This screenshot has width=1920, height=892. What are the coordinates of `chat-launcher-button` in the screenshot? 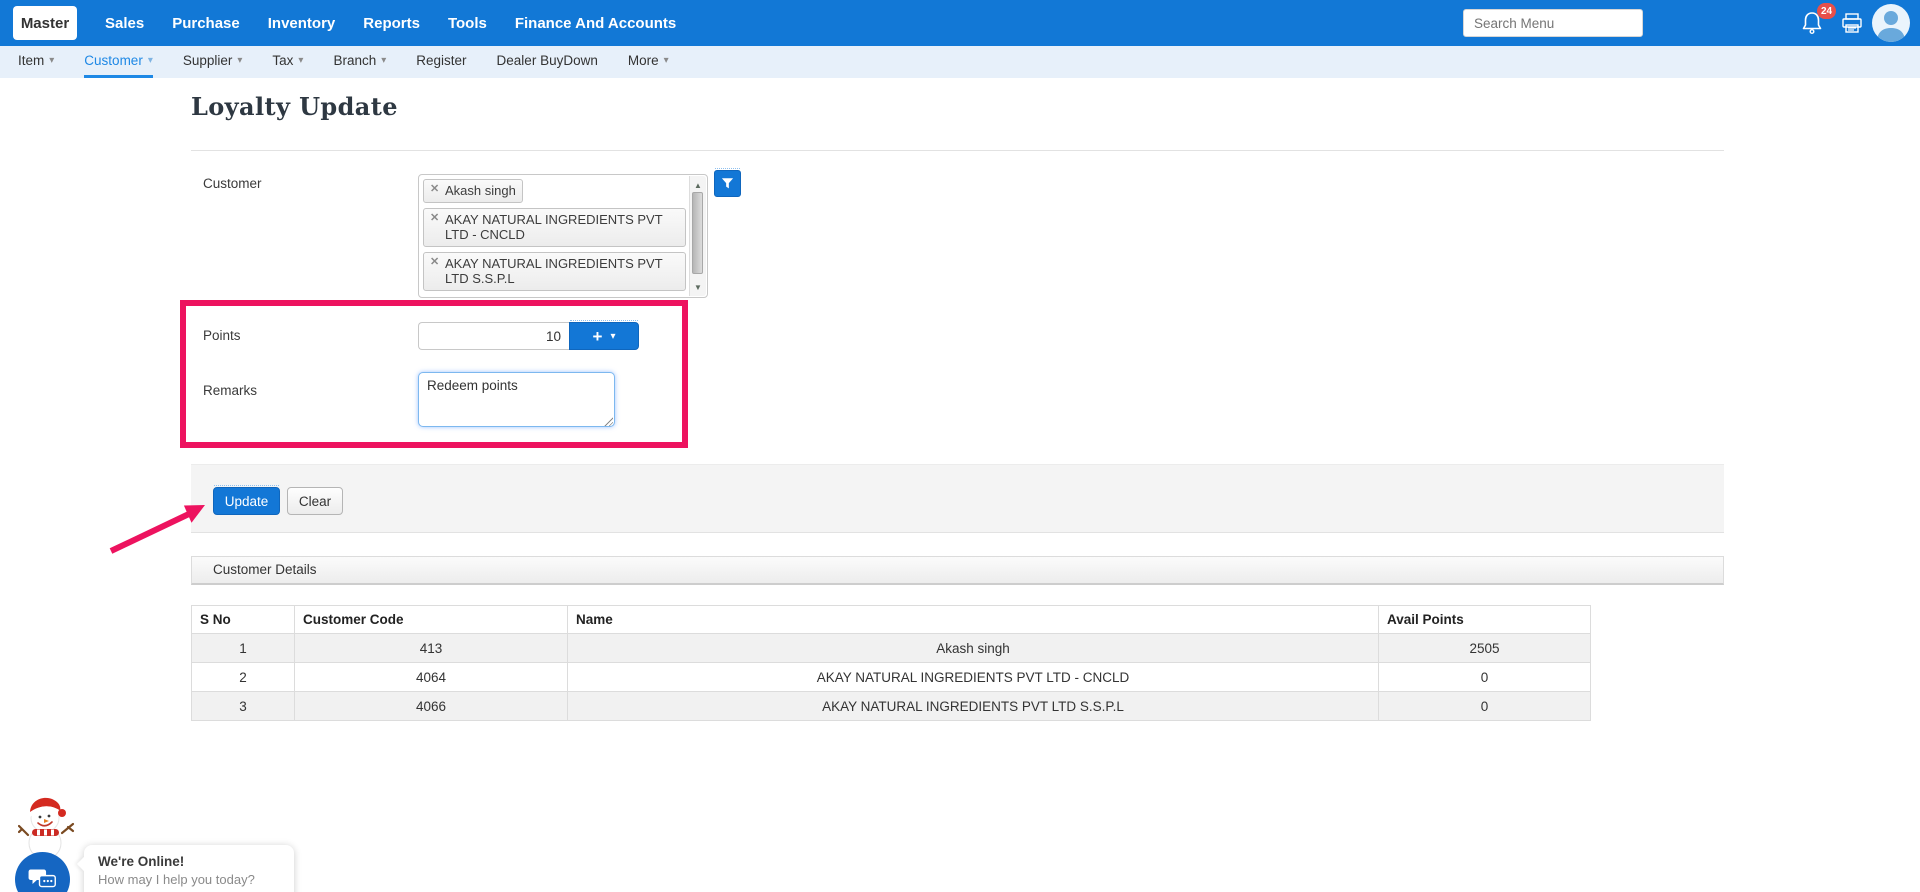 It's located at (42, 872).